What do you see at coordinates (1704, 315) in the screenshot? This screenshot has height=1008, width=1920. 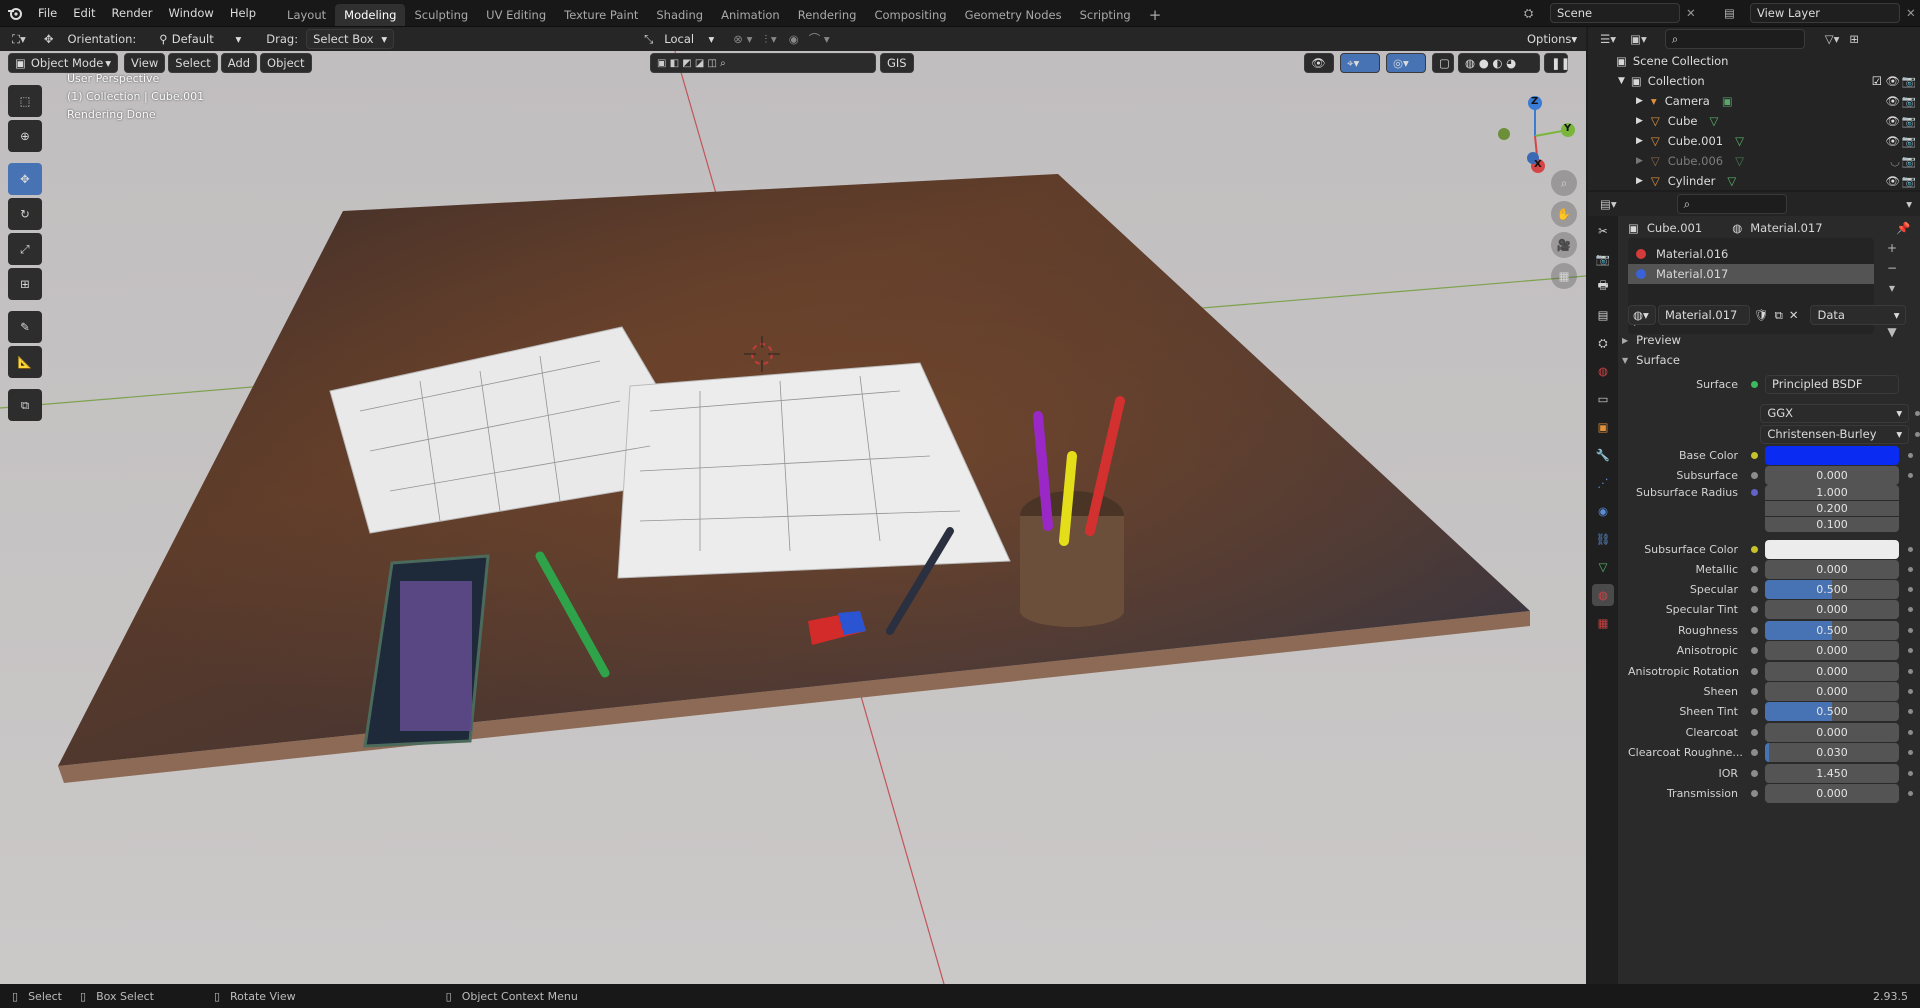 I see `material-name-field: Material.017` at bounding box center [1704, 315].